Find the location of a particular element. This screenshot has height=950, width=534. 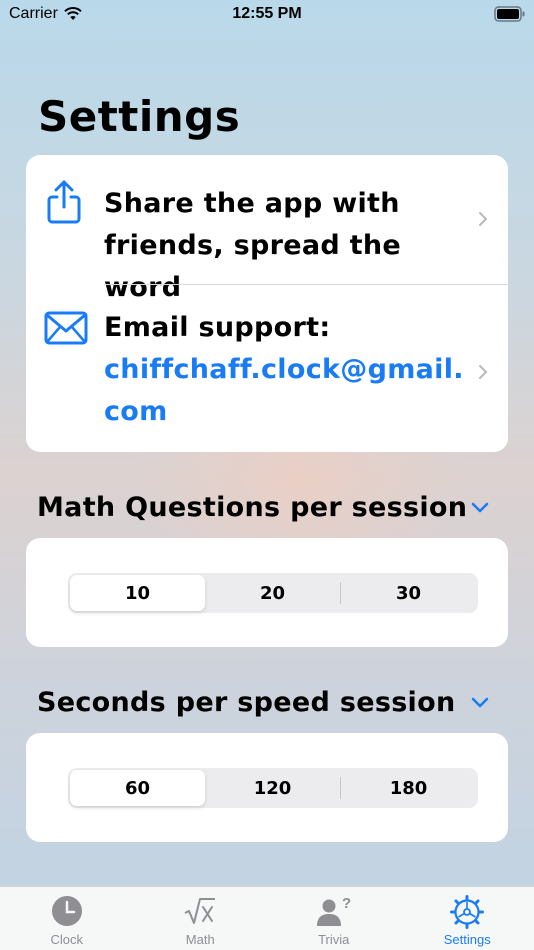

tab-bar: Clock Math ? Trivia Settings is located at coordinates (267, 918).